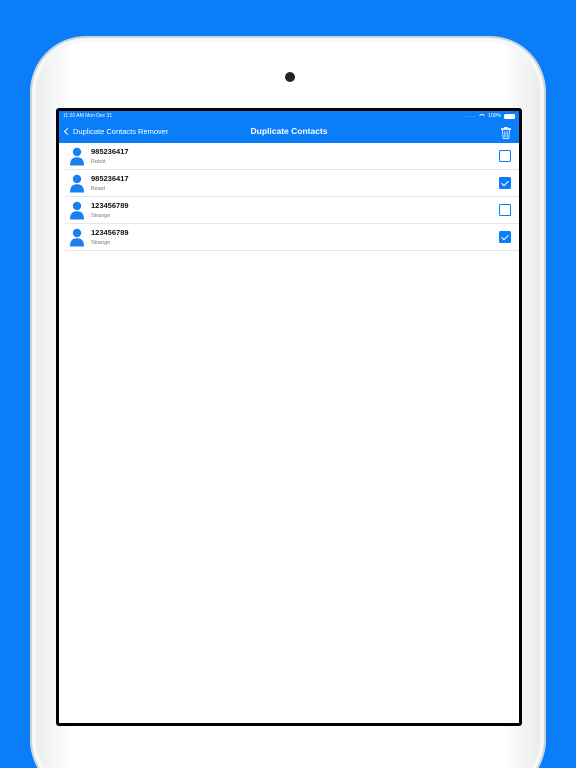  What do you see at coordinates (289, 131) in the screenshot?
I see `page-title: Duplicate Contacts` at bounding box center [289, 131].